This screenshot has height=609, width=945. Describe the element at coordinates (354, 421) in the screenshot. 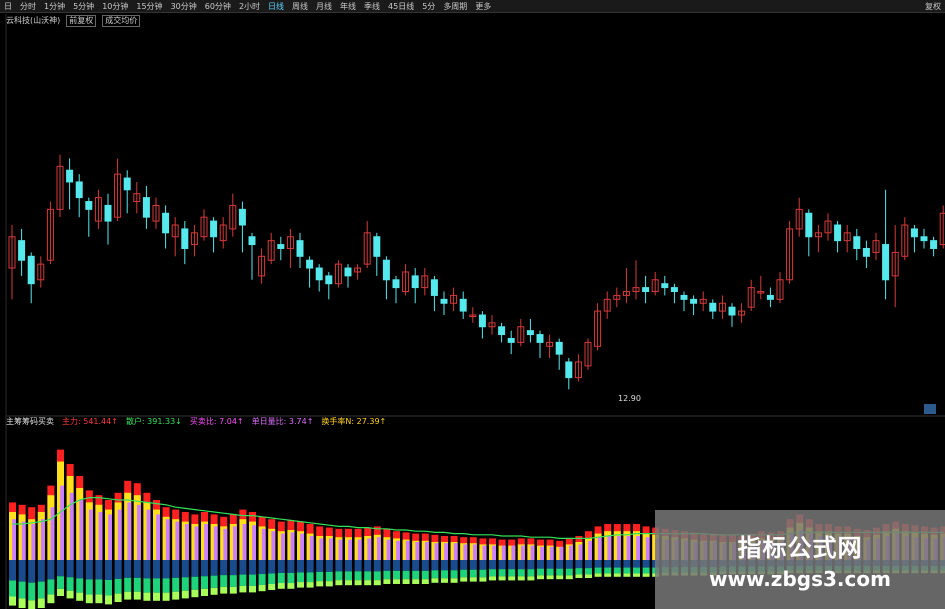

I see `huanshou-value: 换手率N: 27.39↑` at that location.